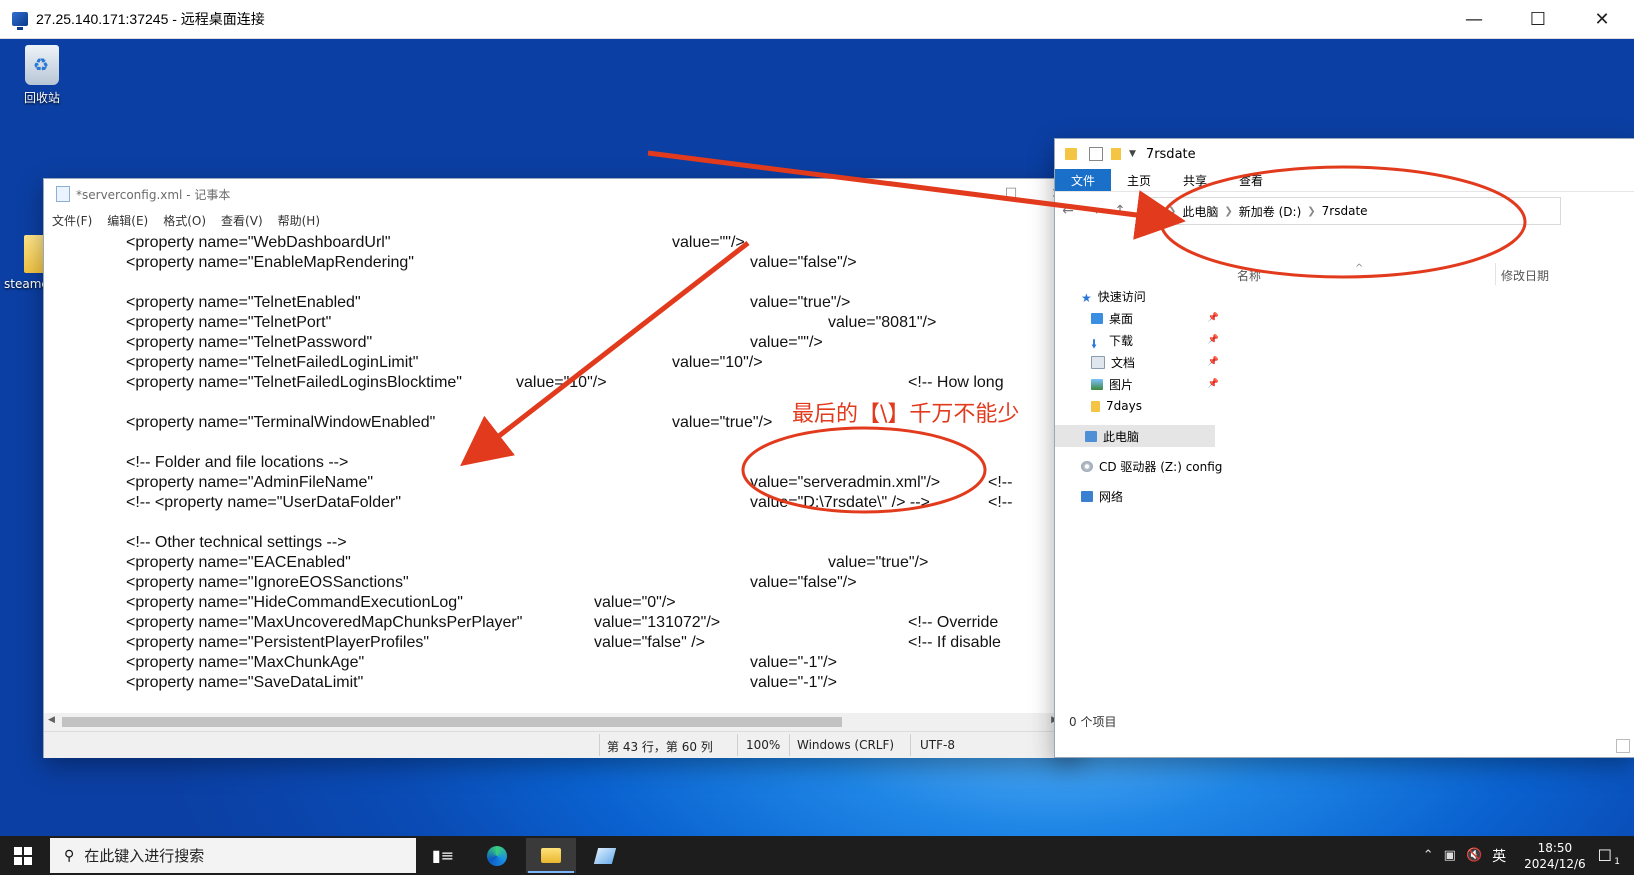 Image resolution: width=1634 pixels, height=875 pixels. What do you see at coordinates (846, 745) in the screenshot?
I see `line-ending: Windows (CRLF)` at bounding box center [846, 745].